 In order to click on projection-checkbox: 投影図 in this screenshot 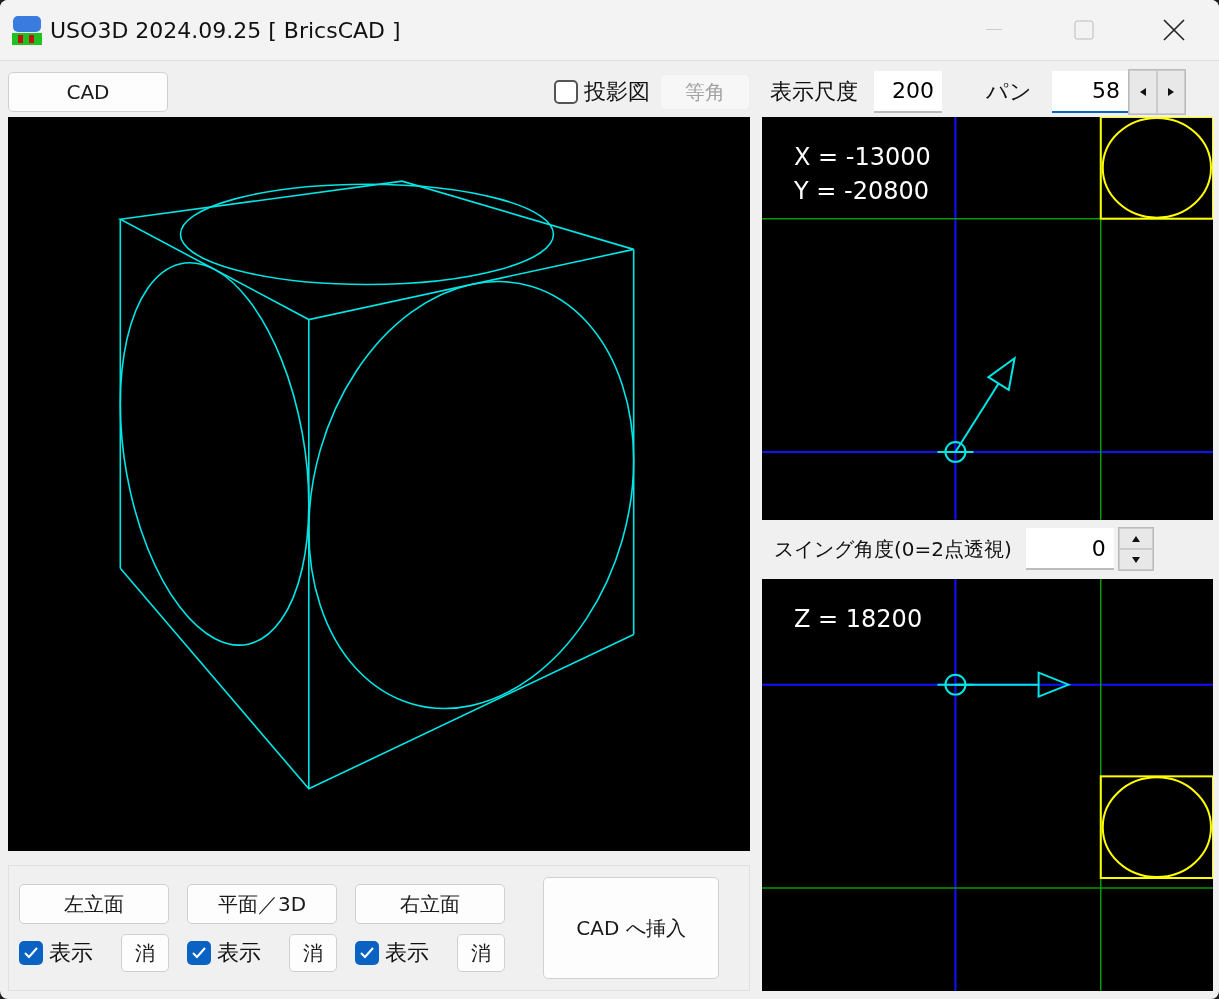, I will do `click(602, 92)`.